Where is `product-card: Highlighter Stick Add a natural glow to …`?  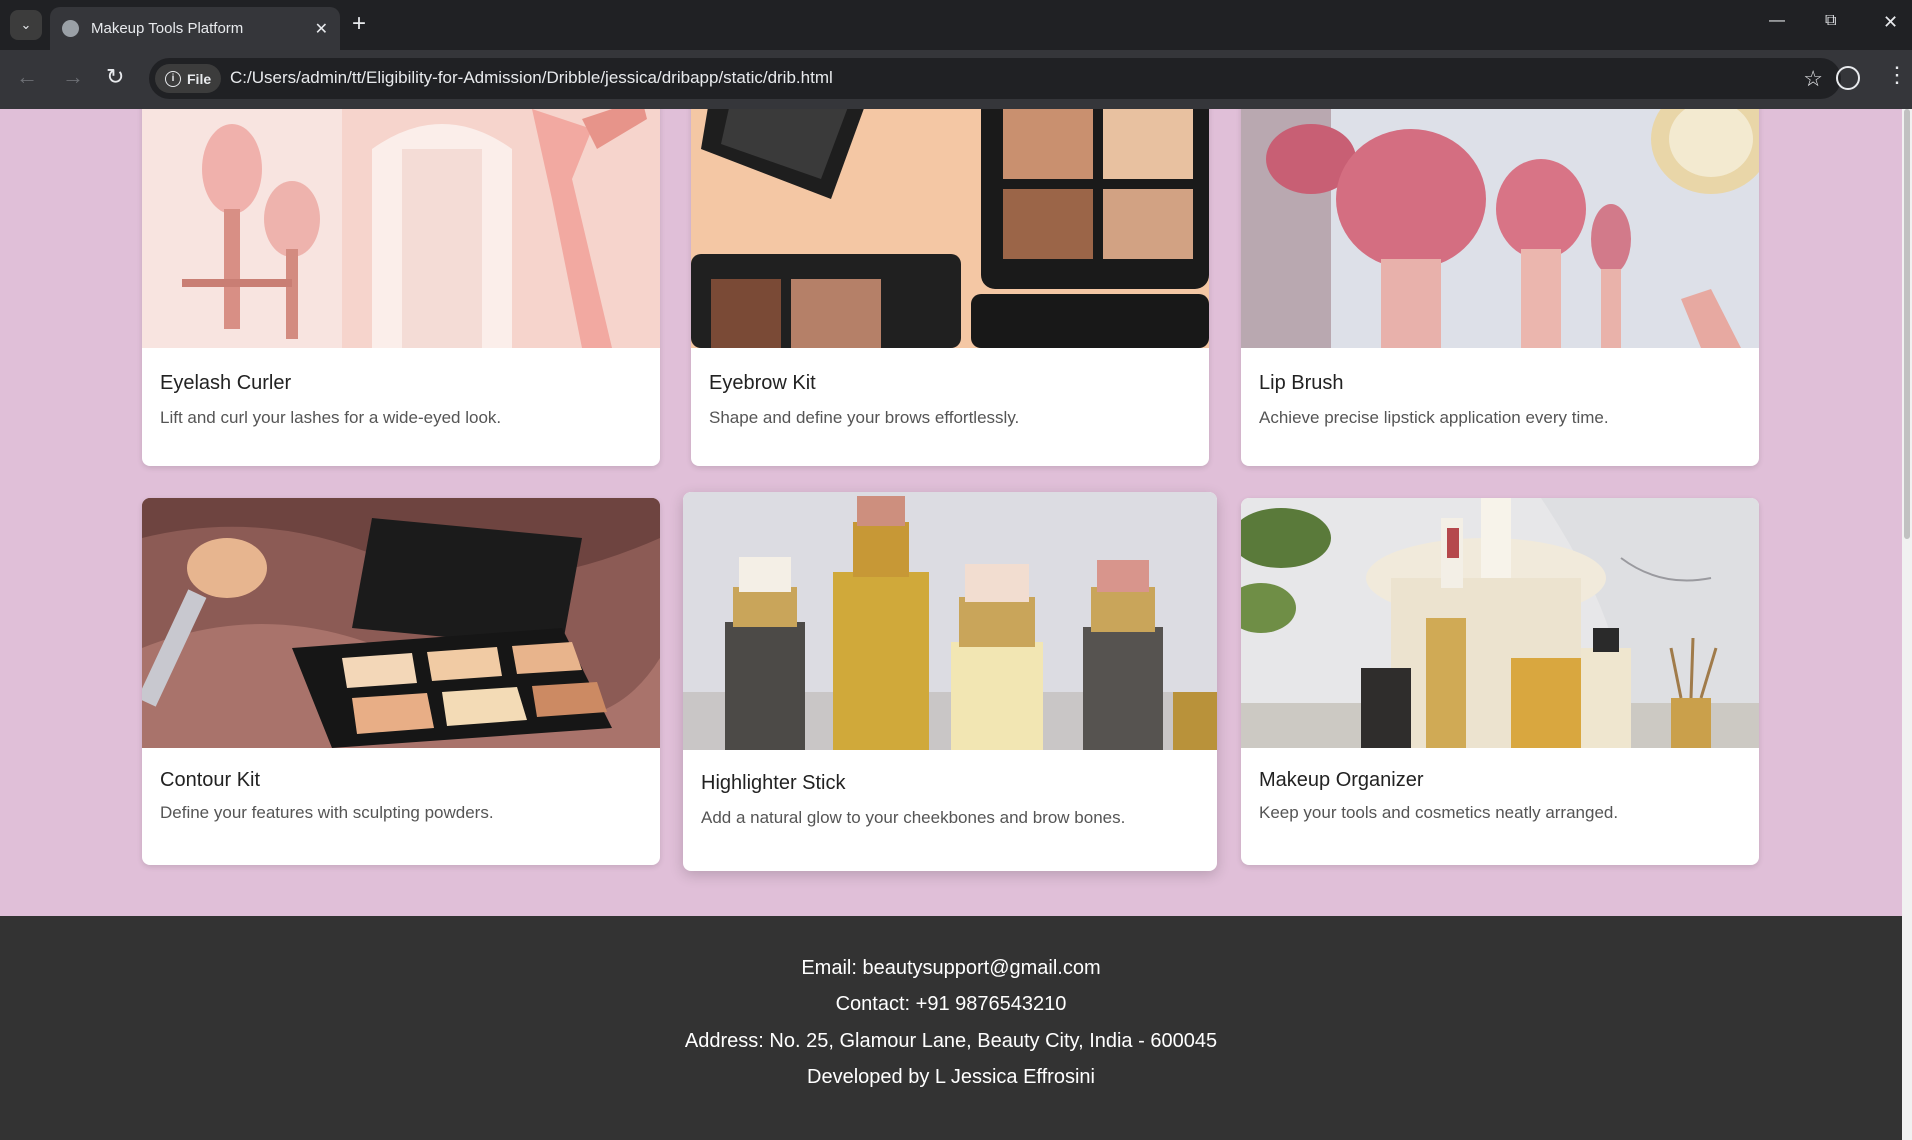
product-card: Highlighter Stick Add a natural glow to … is located at coordinates (950, 681).